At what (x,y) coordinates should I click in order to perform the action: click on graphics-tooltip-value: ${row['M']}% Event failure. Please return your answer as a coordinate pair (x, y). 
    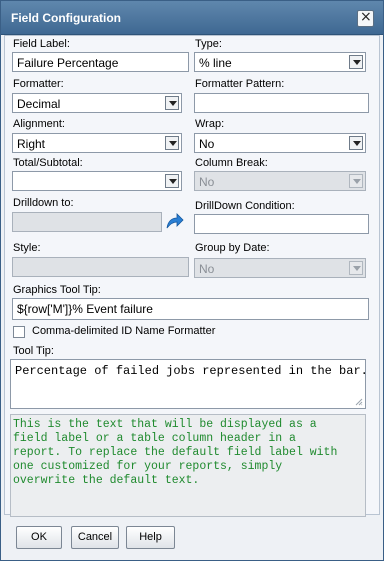
    Looking at the image, I should click on (85, 309).